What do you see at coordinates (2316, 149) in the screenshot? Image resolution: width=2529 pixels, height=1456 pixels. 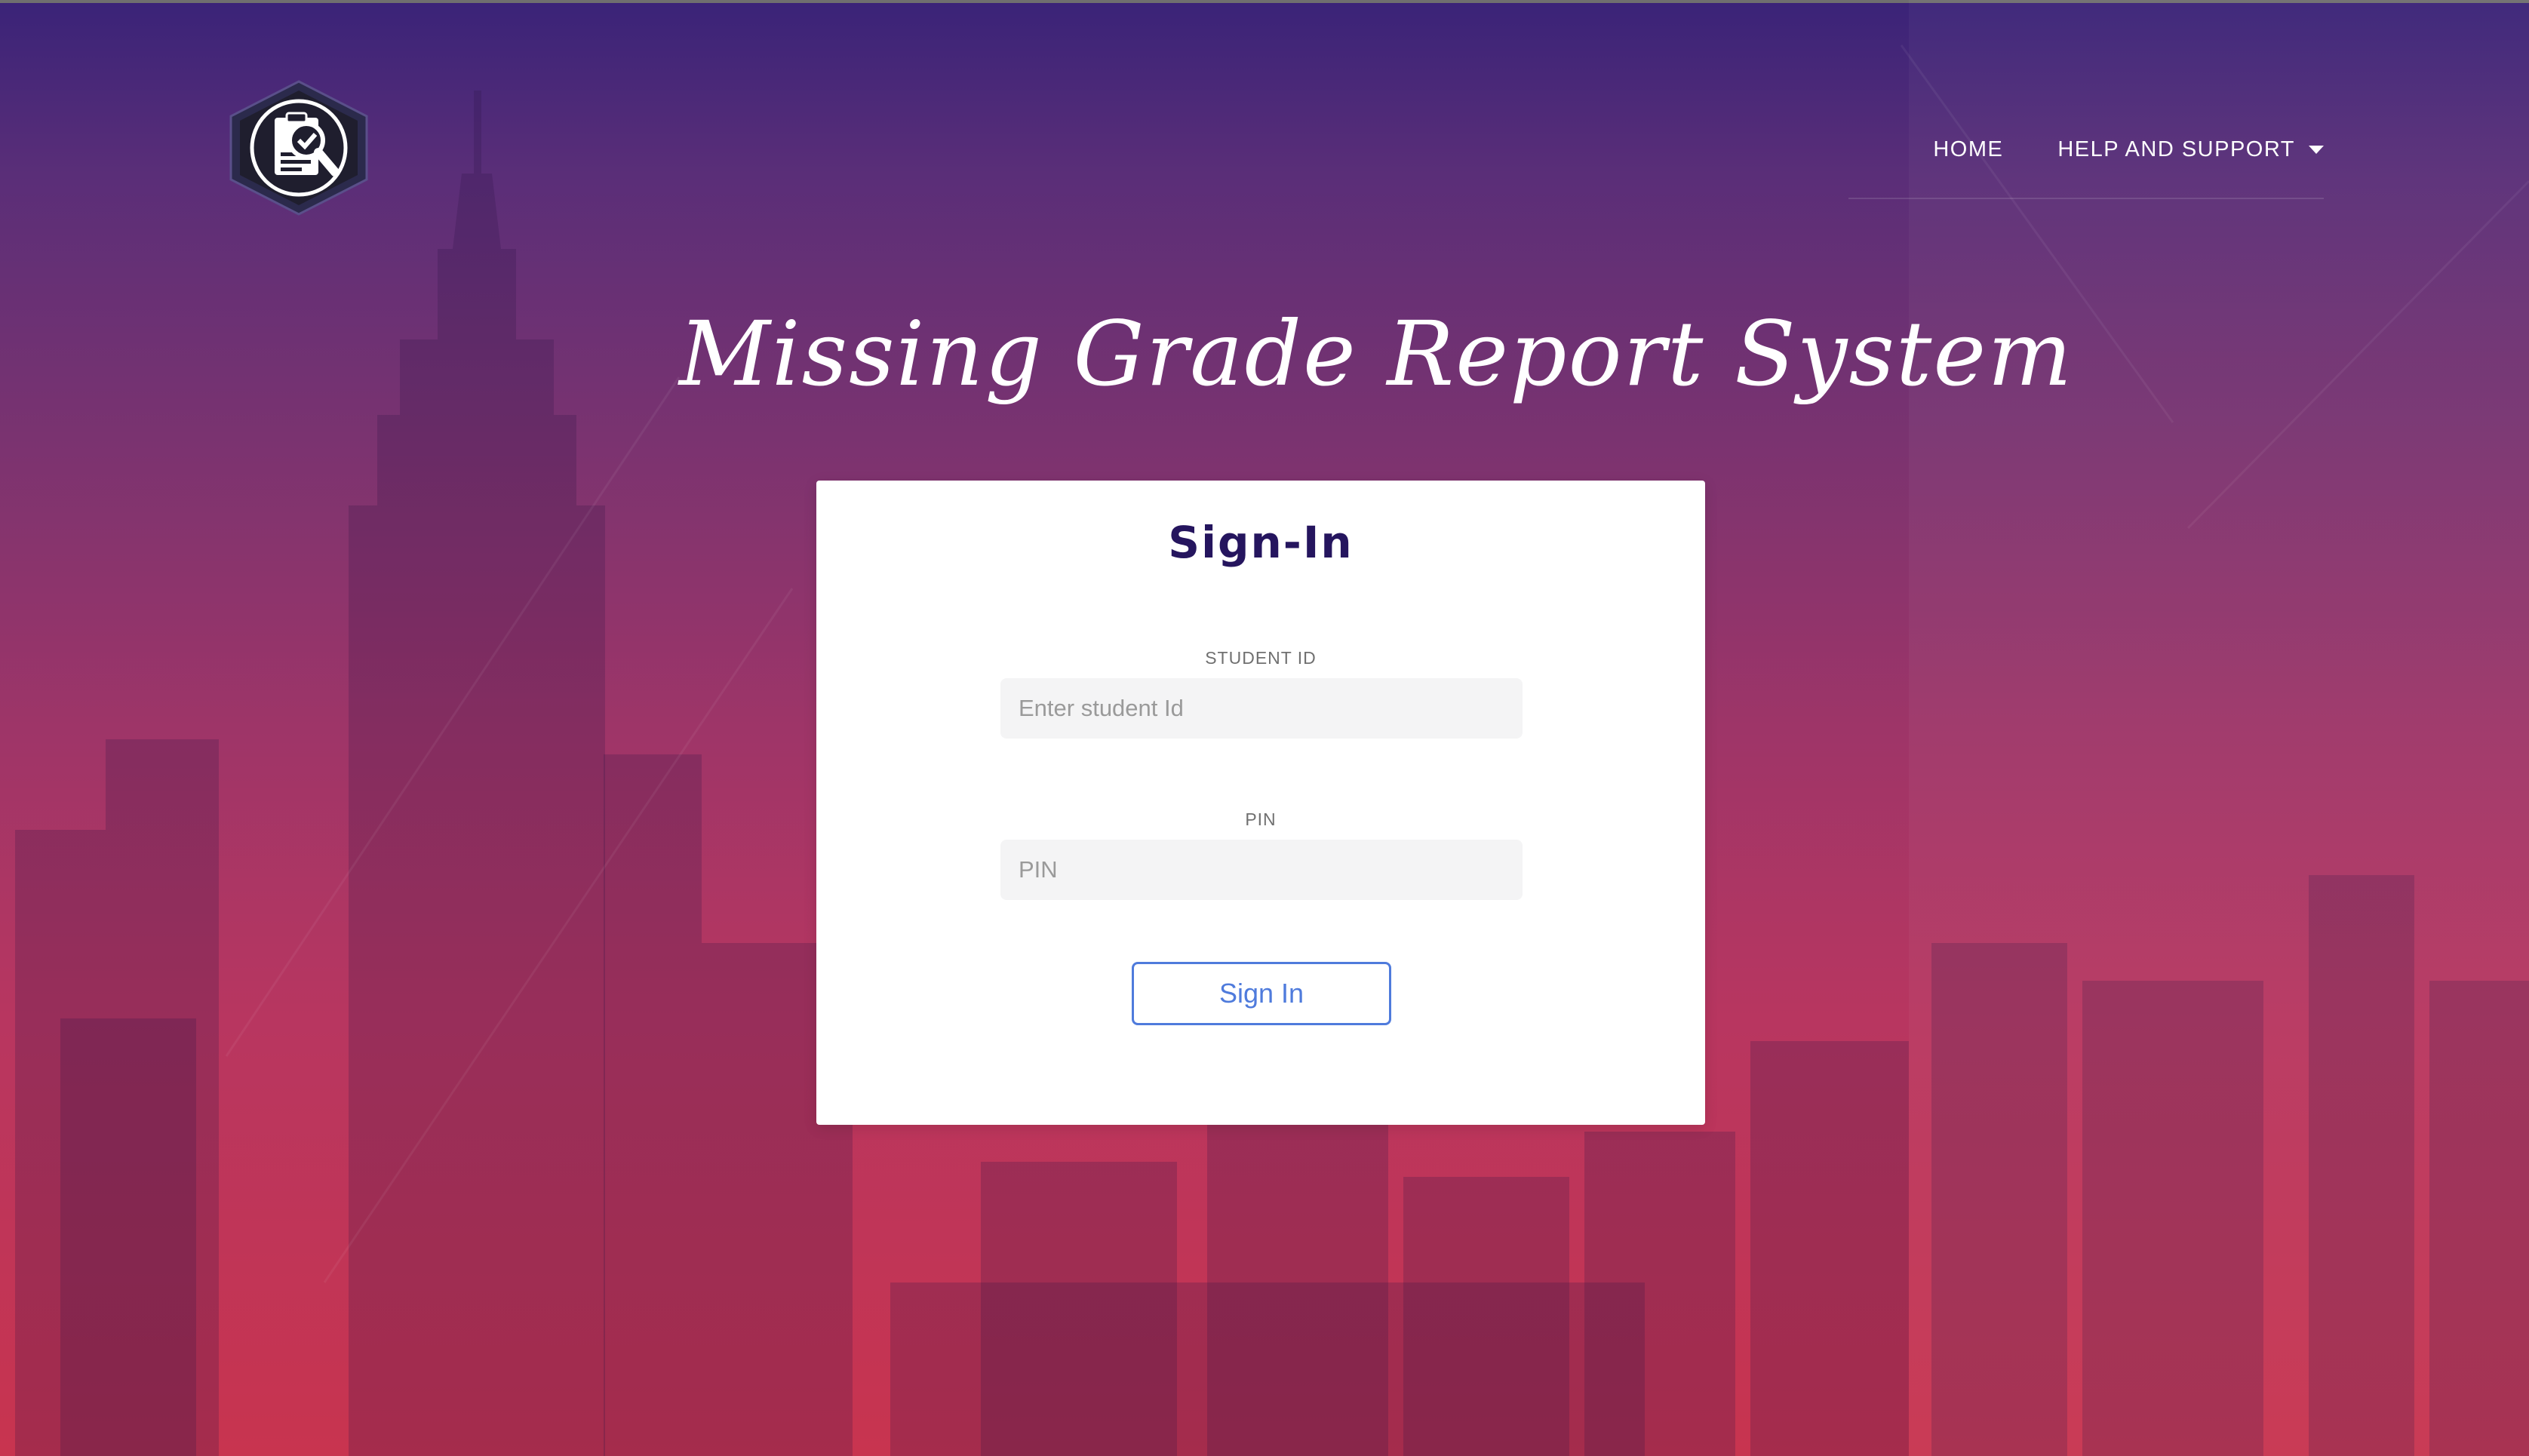 I see `caret-down-icon` at bounding box center [2316, 149].